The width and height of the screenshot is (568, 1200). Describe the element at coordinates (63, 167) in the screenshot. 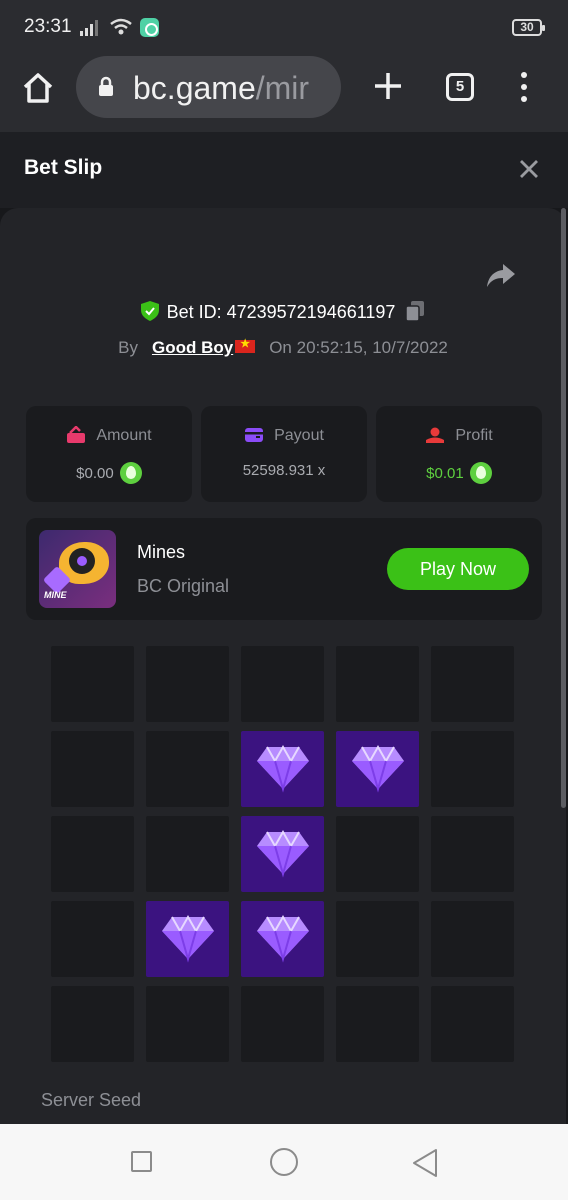

I see `page-title: Bet Slip` at that location.